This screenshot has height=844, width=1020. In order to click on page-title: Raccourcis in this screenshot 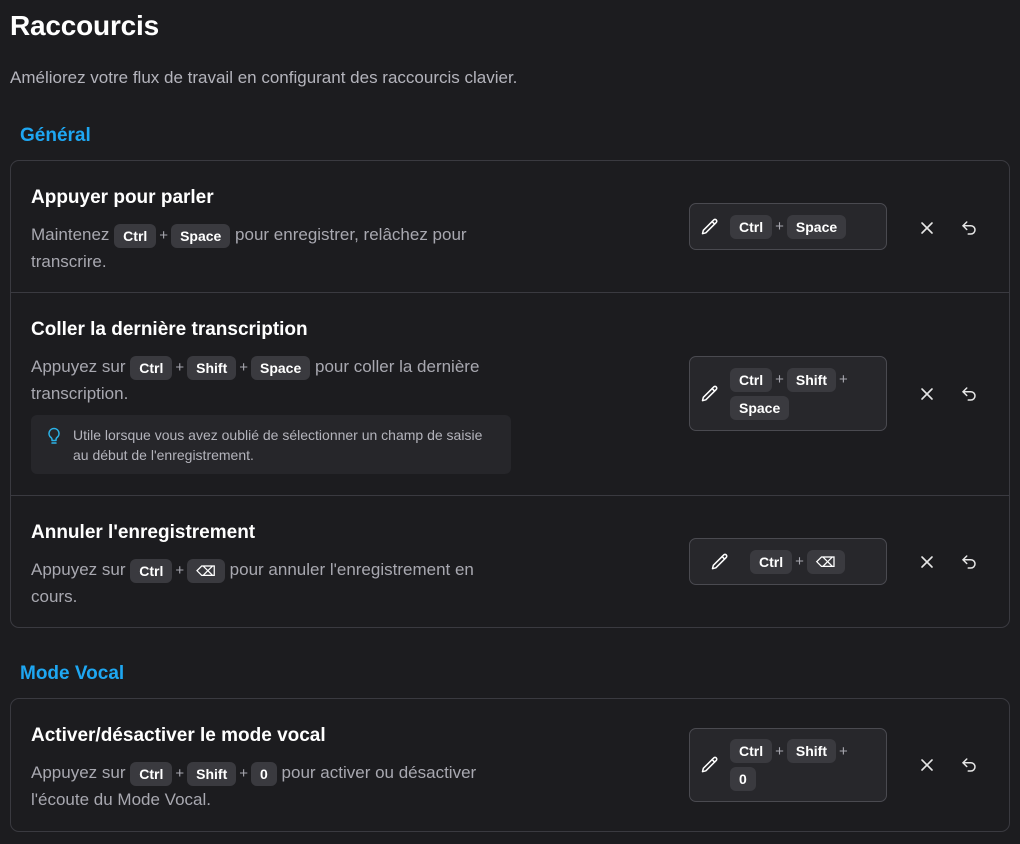, I will do `click(84, 25)`.